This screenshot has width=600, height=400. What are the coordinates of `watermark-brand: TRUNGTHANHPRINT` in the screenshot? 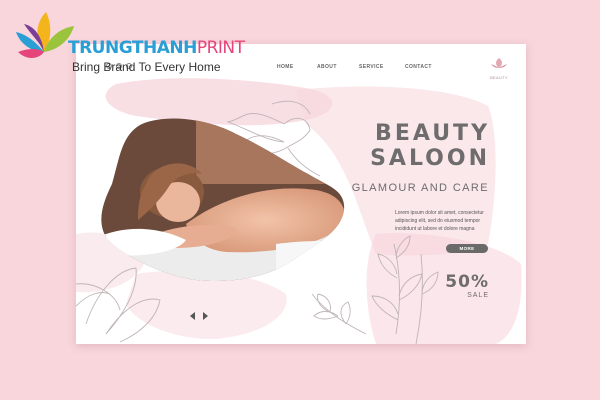 It's located at (156, 48).